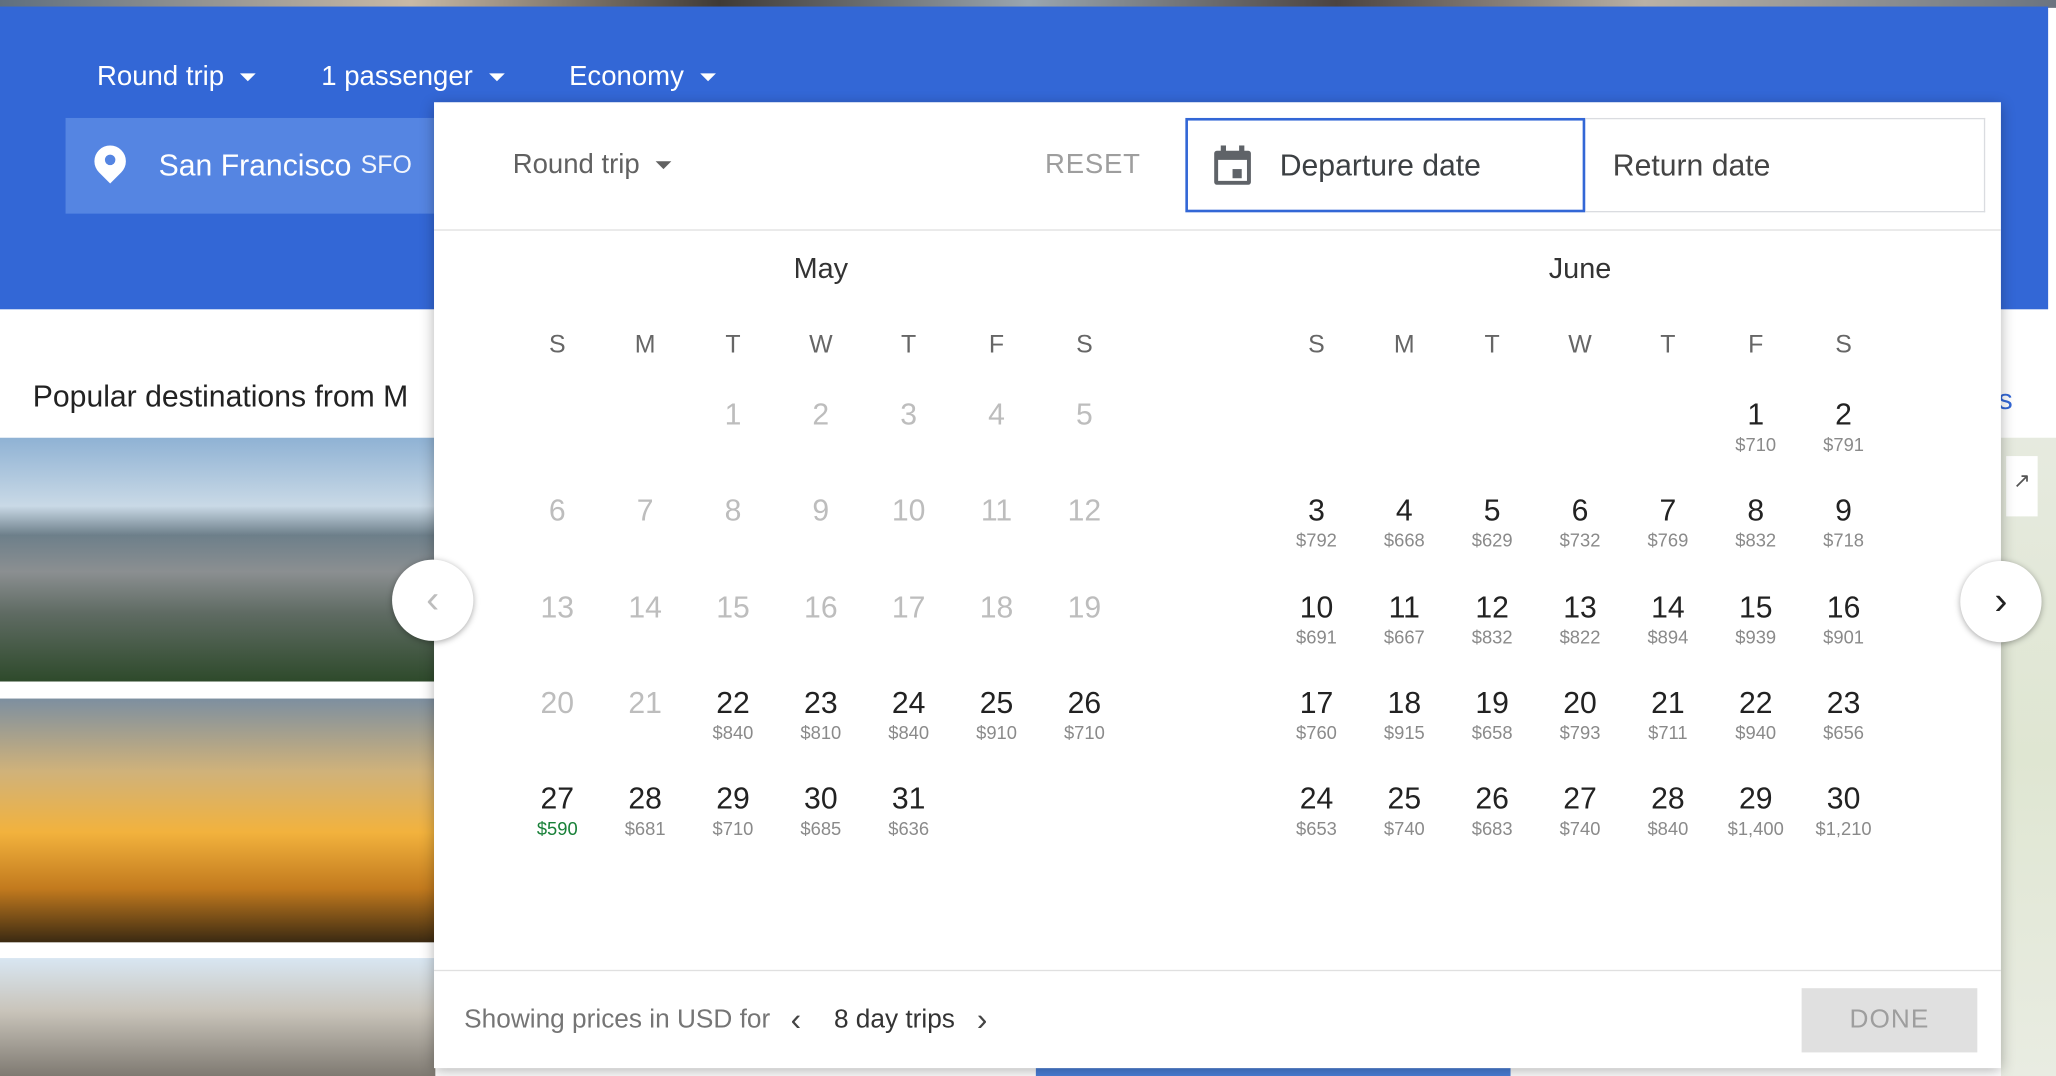 The image size is (2056, 1076). I want to click on day-price: $685, so click(821, 829).